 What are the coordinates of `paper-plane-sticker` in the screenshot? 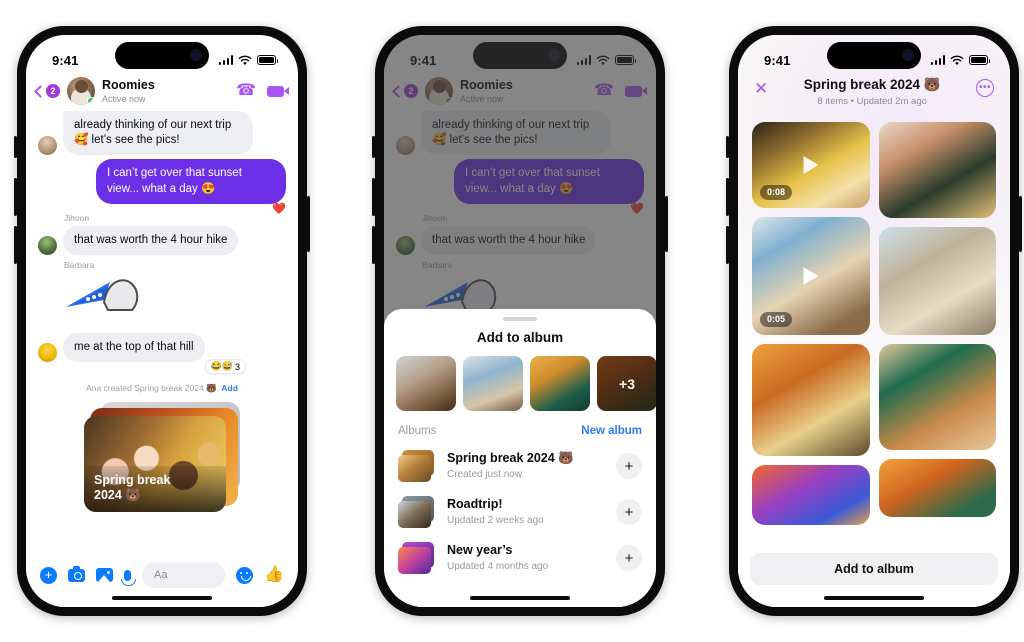 It's located at (175, 299).